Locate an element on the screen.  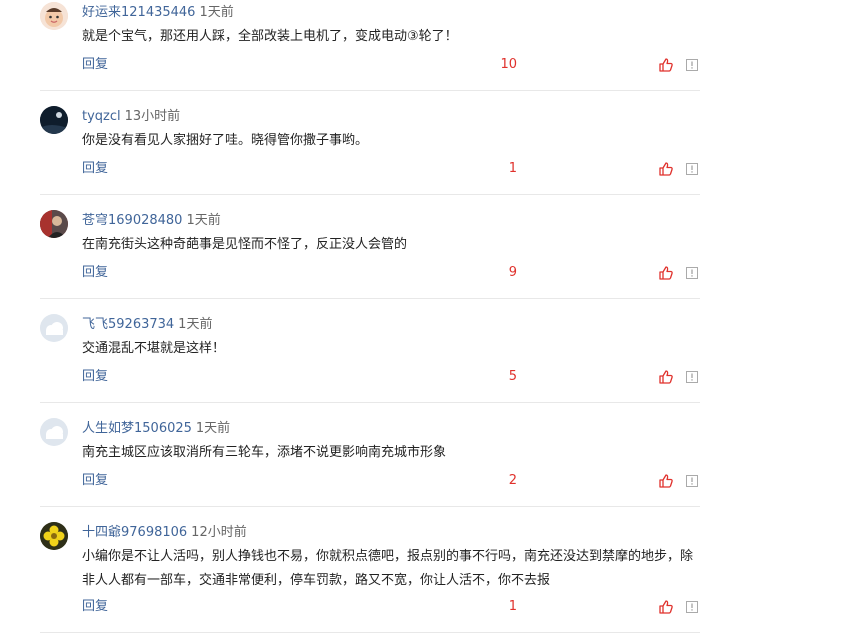
comment-meta: 苍穹169028480 1天前 is located at coordinates (151, 221).